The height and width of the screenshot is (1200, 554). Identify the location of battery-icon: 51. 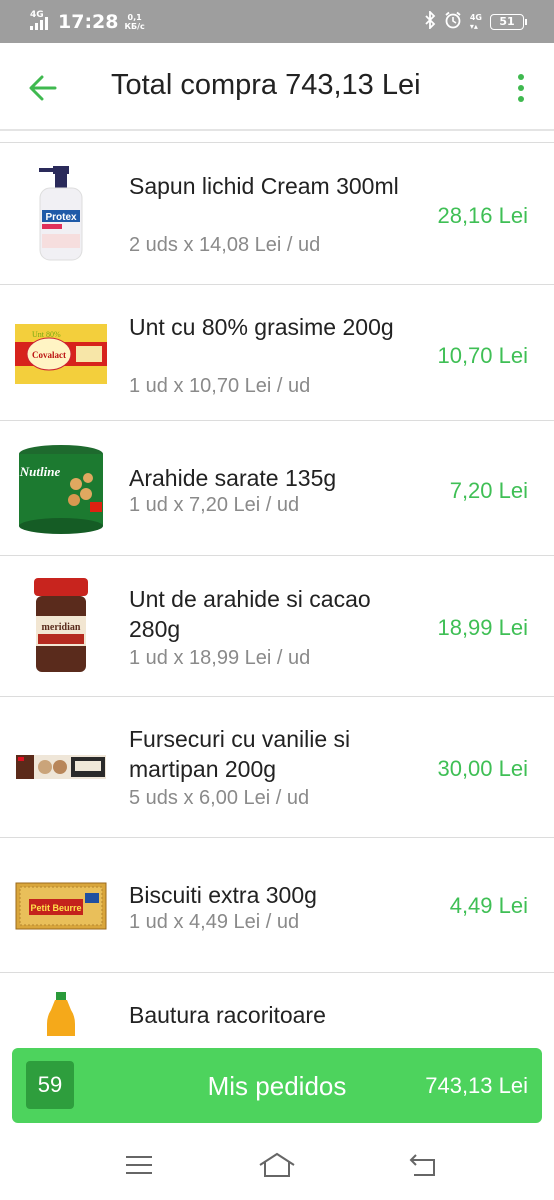
(508, 21).